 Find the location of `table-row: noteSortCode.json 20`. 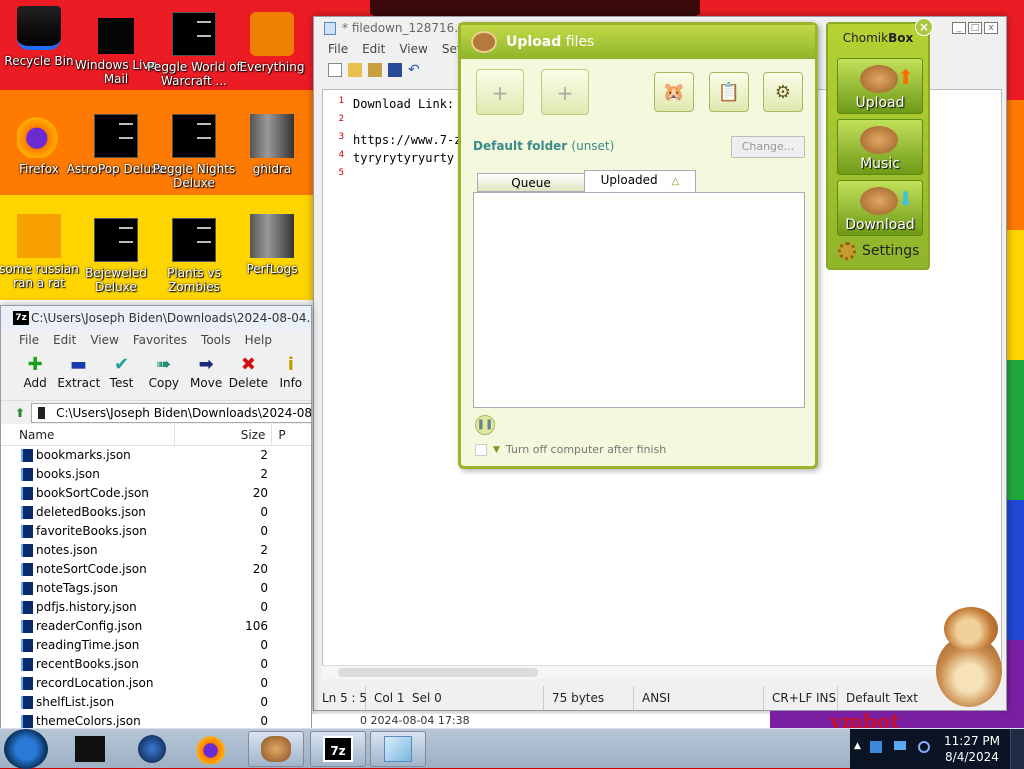

table-row: noteSortCode.json 20 is located at coordinates (156, 569).